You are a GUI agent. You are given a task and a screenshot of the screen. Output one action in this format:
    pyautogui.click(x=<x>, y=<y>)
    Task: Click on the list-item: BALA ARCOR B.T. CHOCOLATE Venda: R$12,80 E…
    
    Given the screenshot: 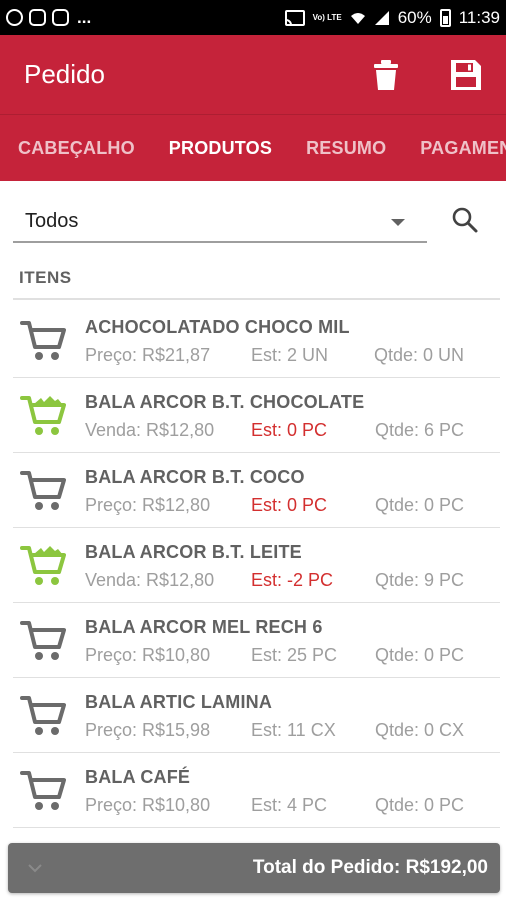 What is the action you would take?
    pyautogui.click(x=256, y=415)
    